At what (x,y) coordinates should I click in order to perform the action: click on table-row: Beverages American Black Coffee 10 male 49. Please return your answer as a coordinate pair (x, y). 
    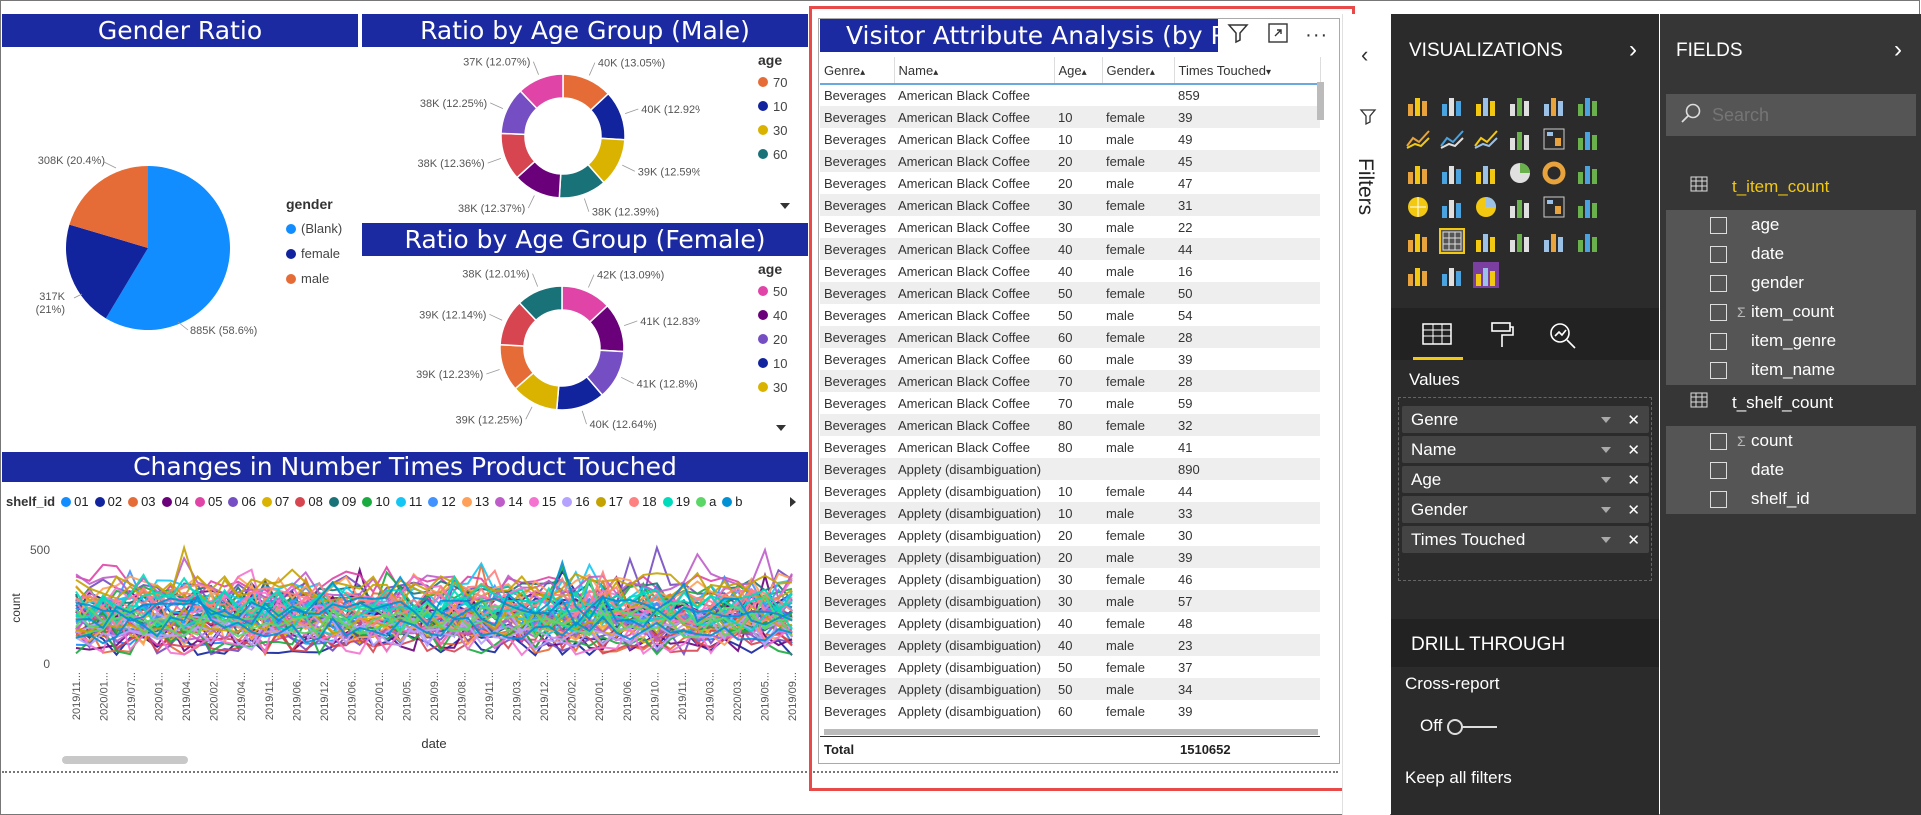
    Looking at the image, I should click on (1070, 139).